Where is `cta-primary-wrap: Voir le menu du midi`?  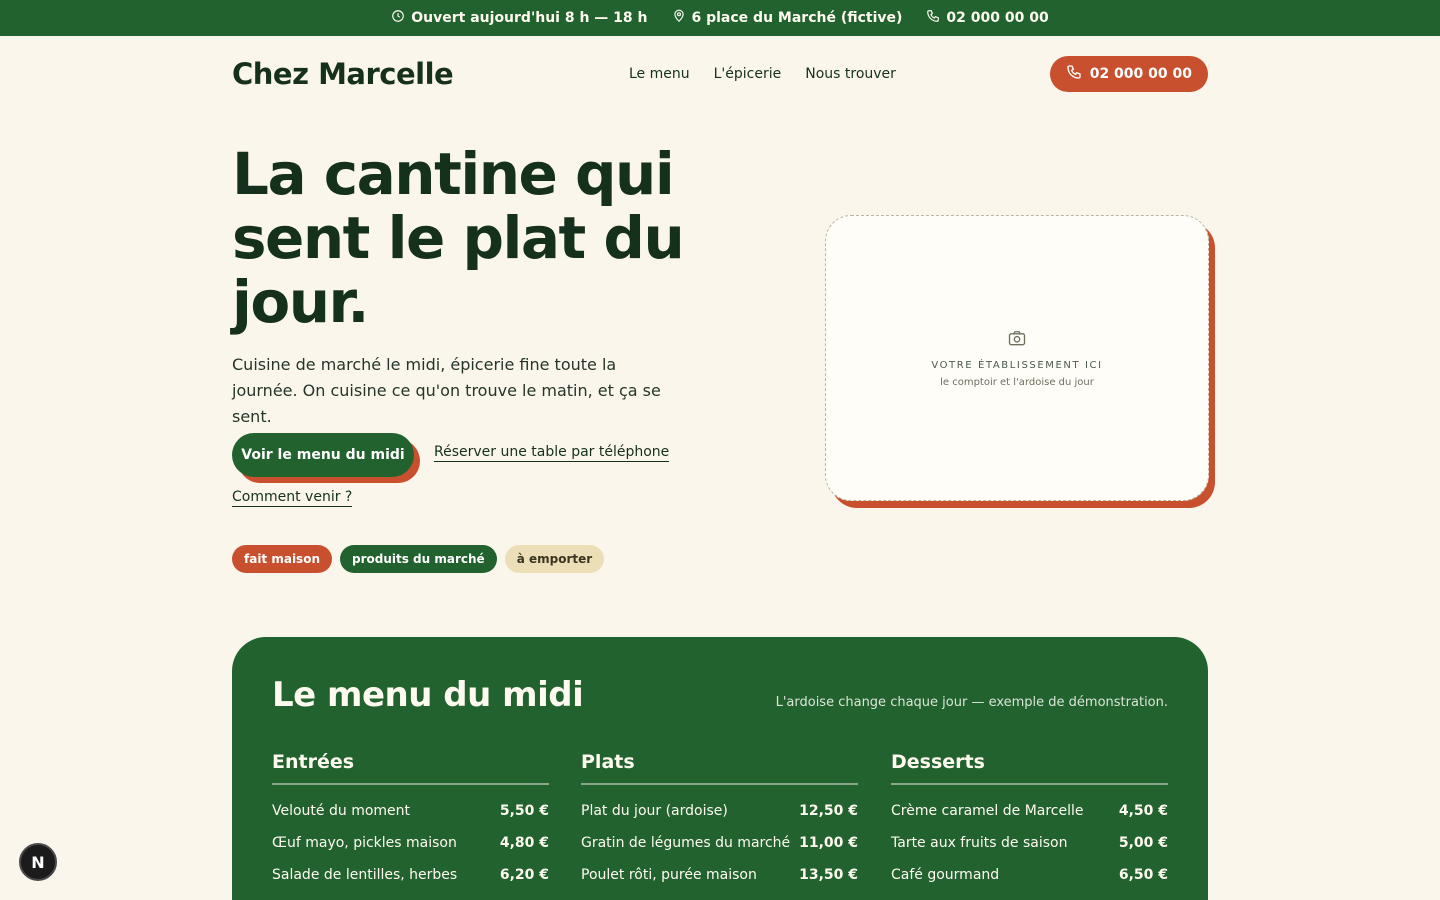 cta-primary-wrap: Voir le menu du midi is located at coordinates (326, 458).